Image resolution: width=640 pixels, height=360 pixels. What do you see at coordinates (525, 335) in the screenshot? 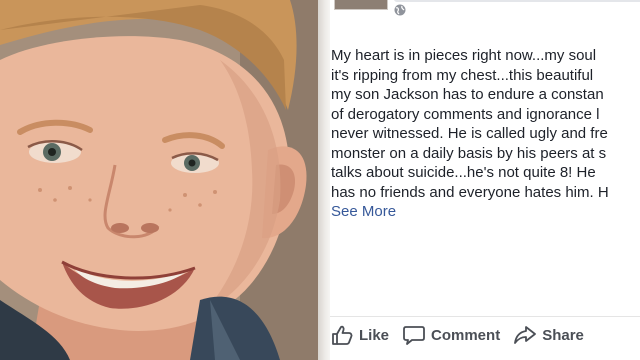
I see `share-arrow-icon` at bounding box center [525, 335].